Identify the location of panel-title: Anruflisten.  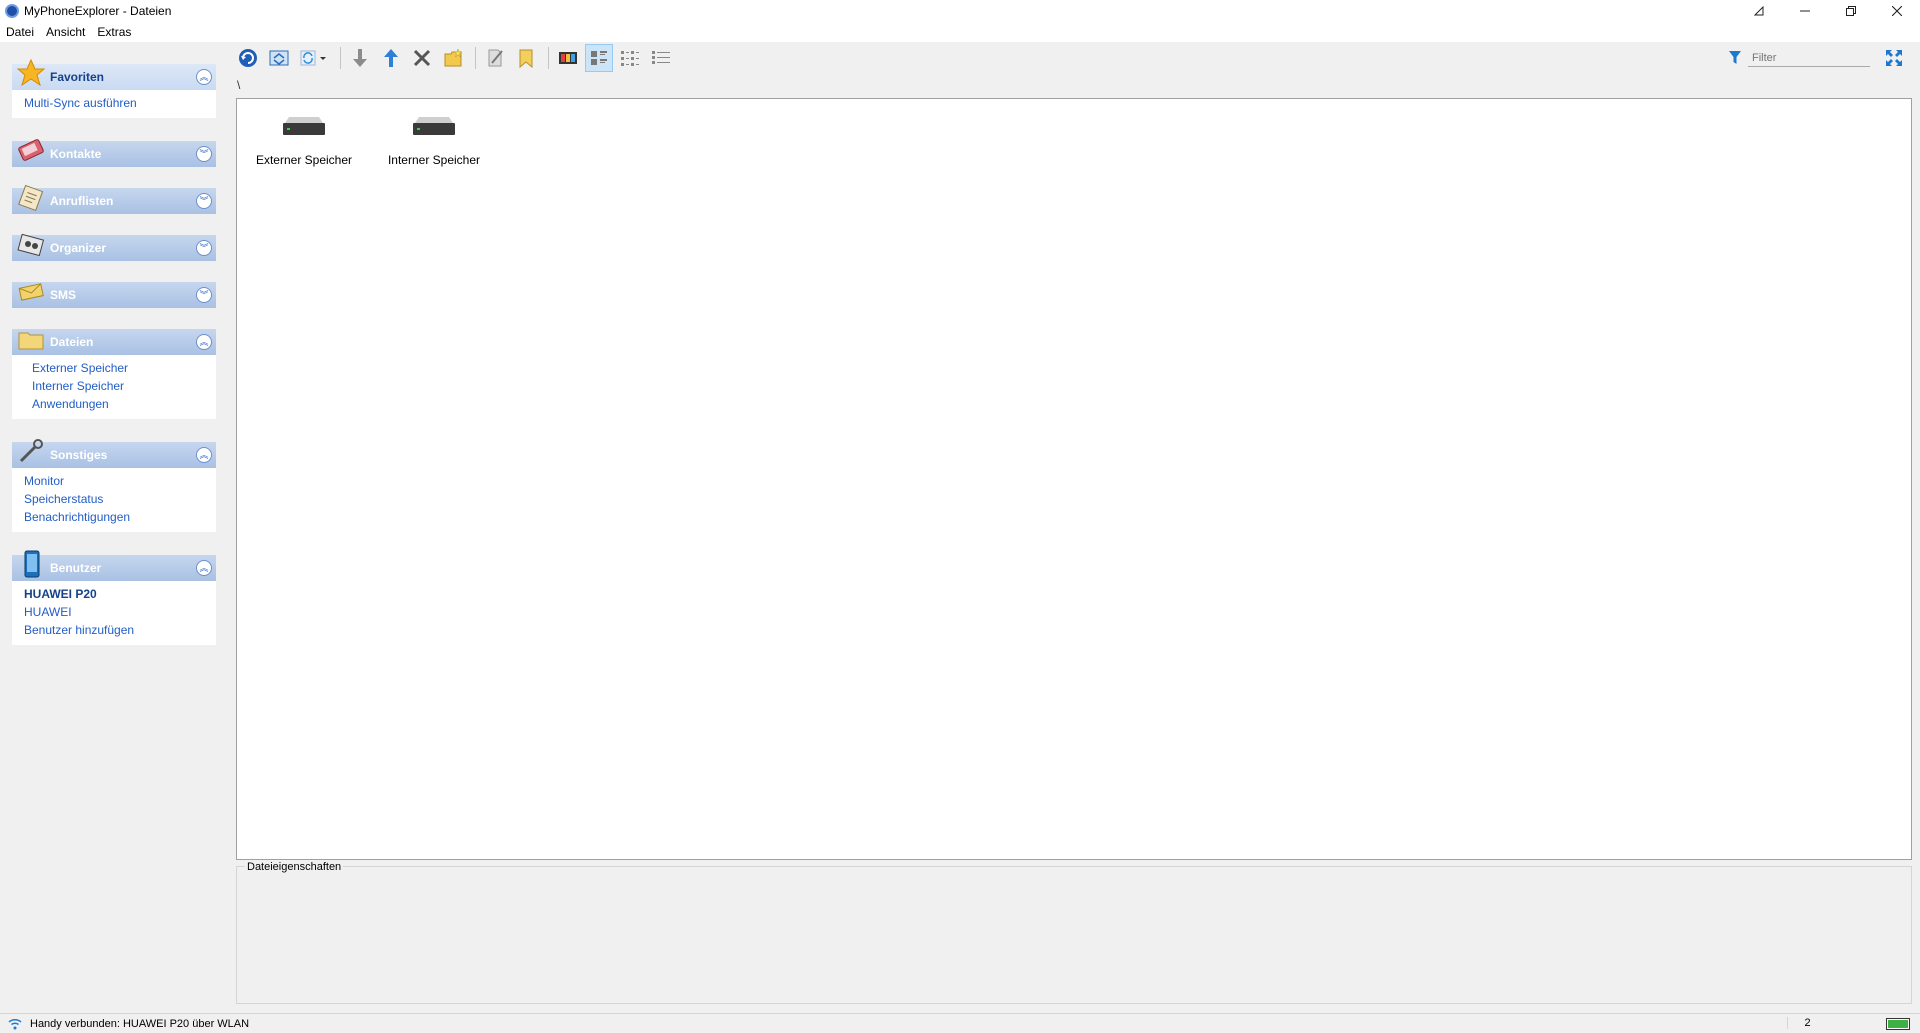
(82, 201).